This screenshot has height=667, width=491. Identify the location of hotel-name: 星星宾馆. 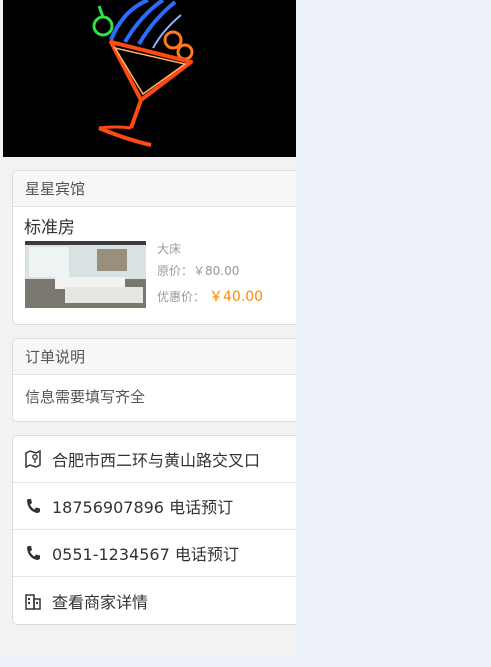
(154, 189).